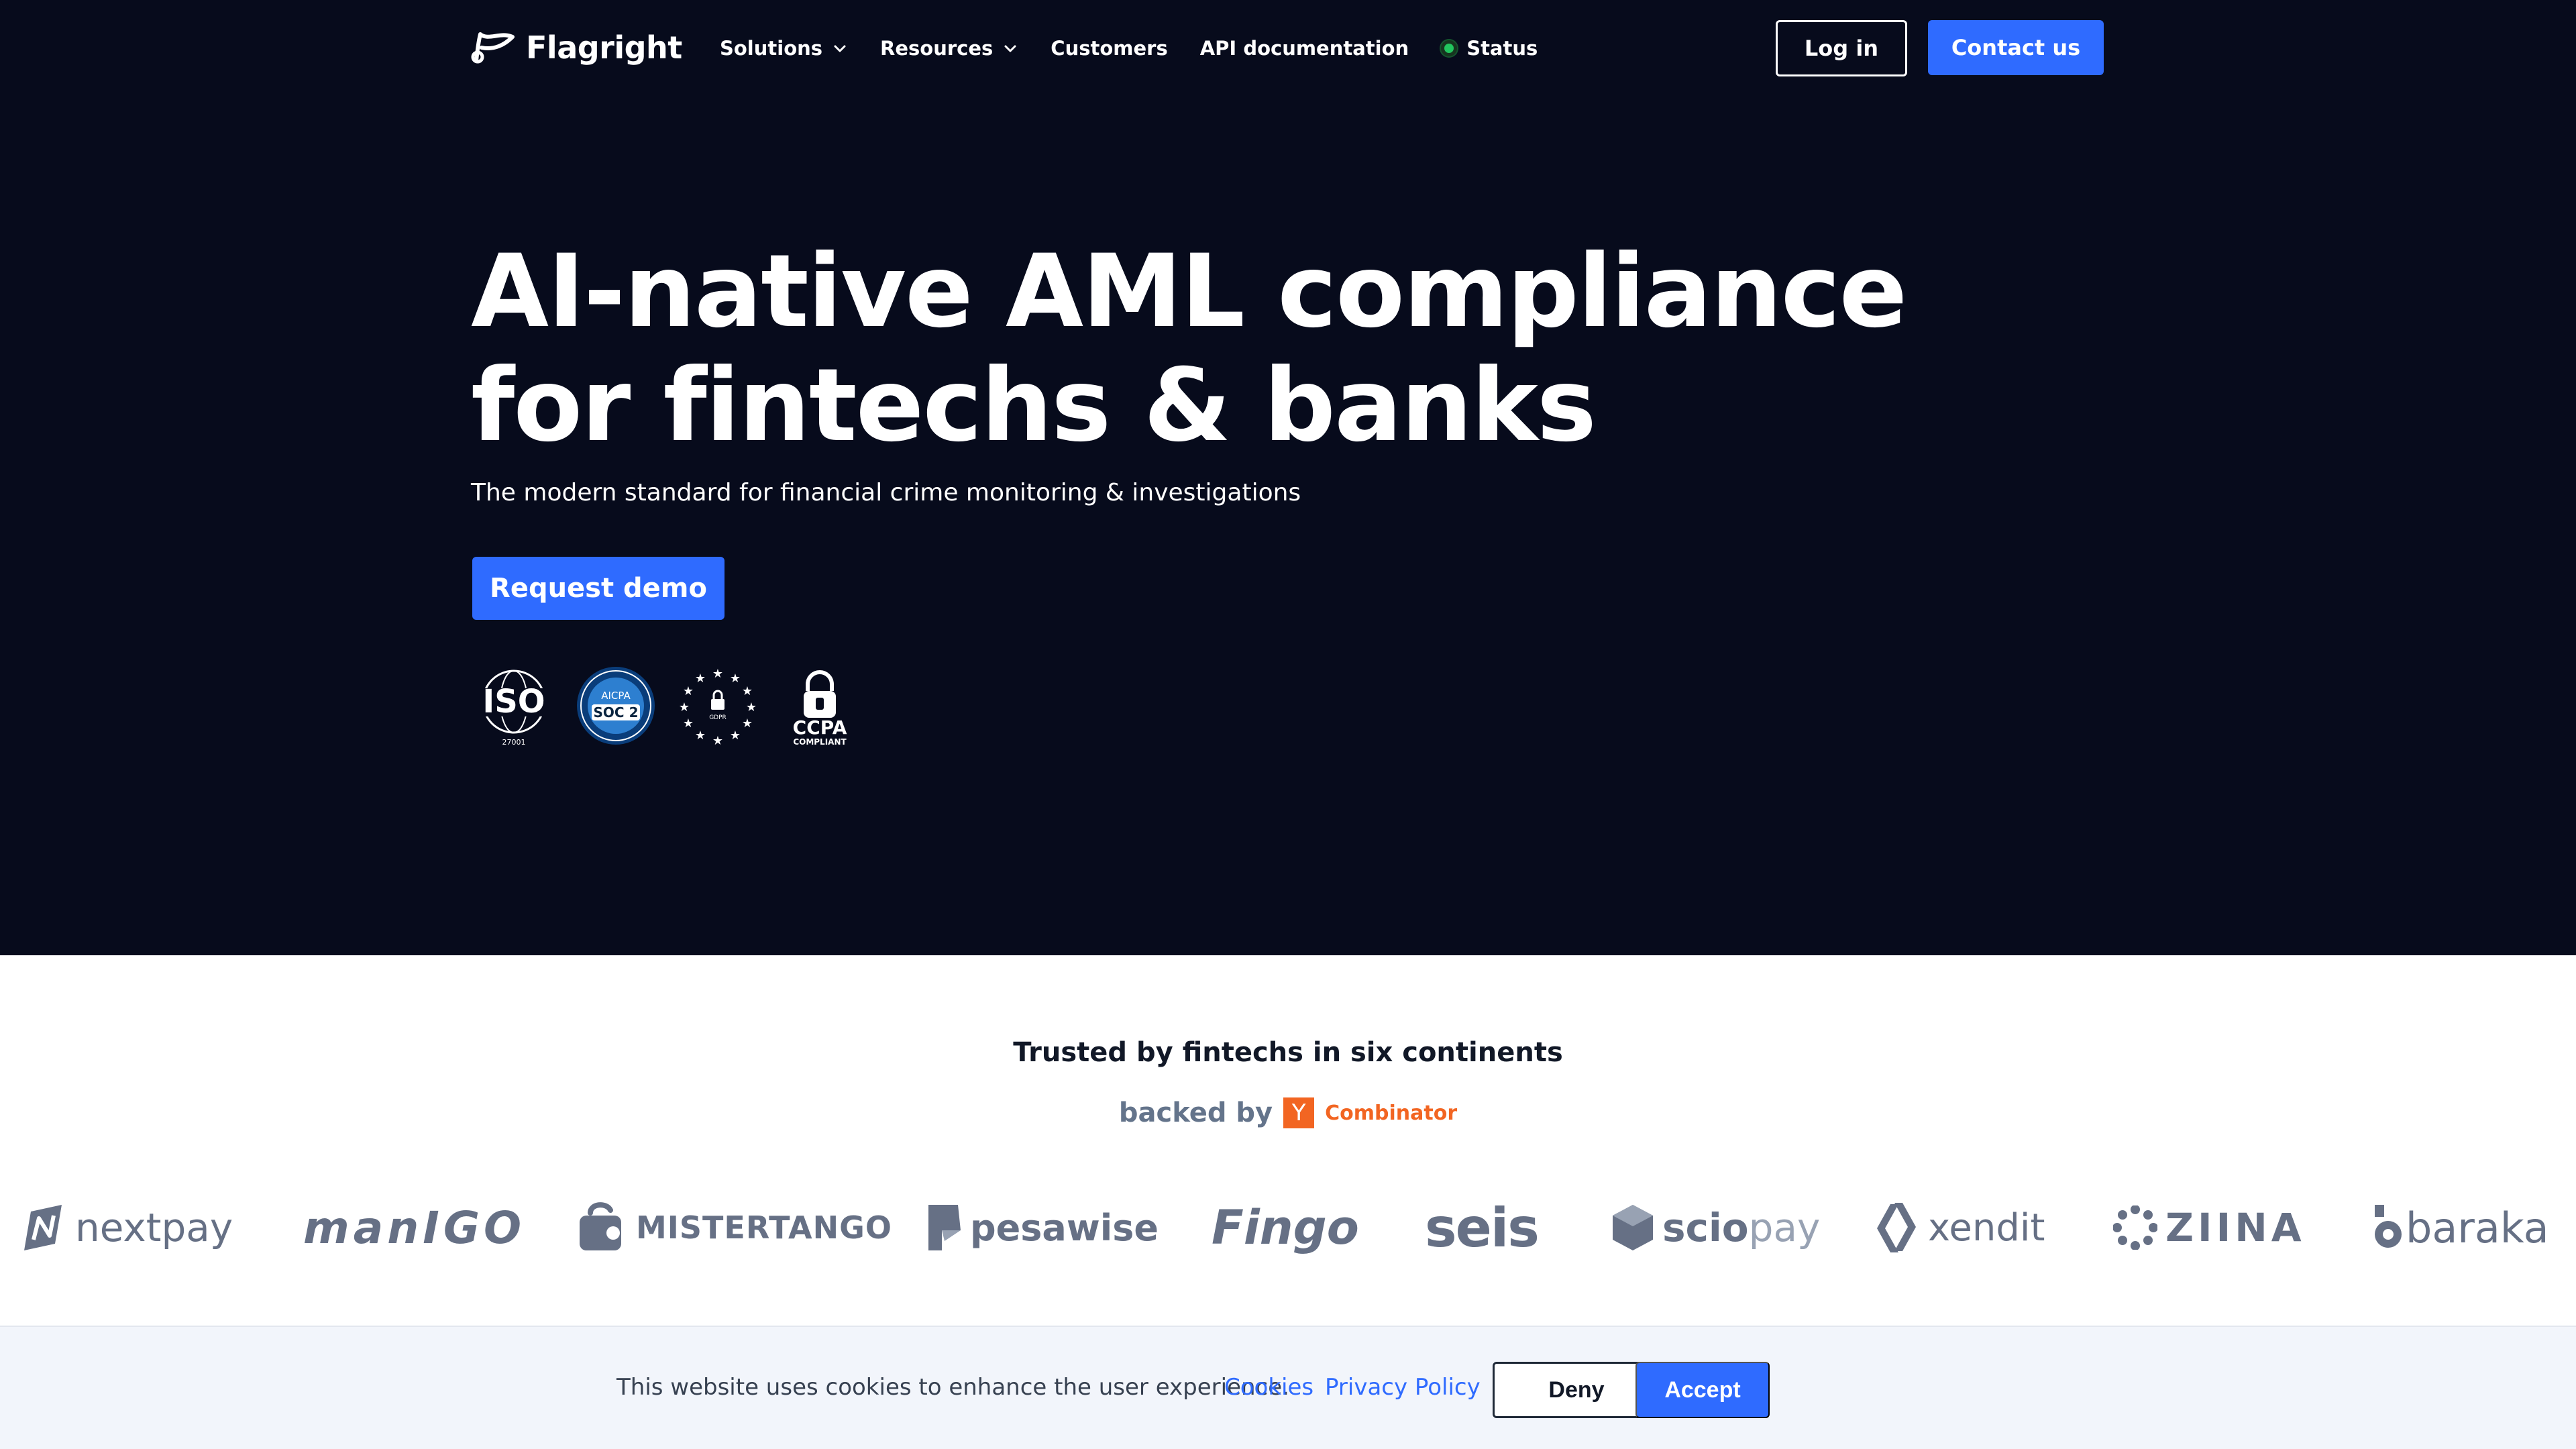 This screenshot has height=1449, width=2576. I want to click on client-name: nextpay, so click(154, 1227).